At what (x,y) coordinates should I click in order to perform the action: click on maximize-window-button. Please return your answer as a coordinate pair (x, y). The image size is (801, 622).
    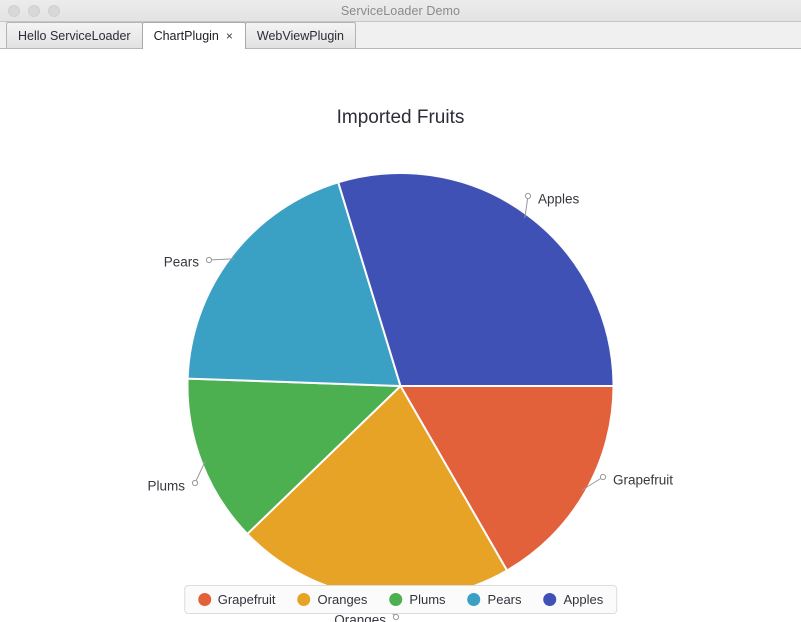
    Looking at the image, I should click on (54, 10).